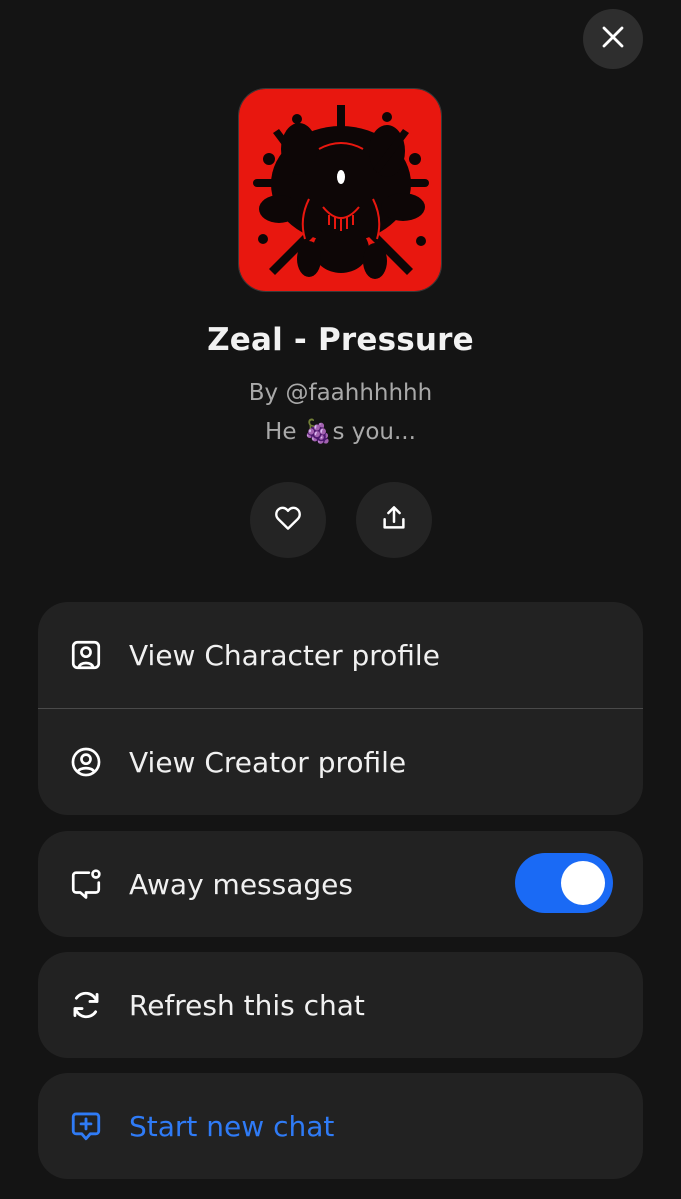 This screenshot has height=1199, width=681. I want to click on new-chat-icon, so click(86, 1126).